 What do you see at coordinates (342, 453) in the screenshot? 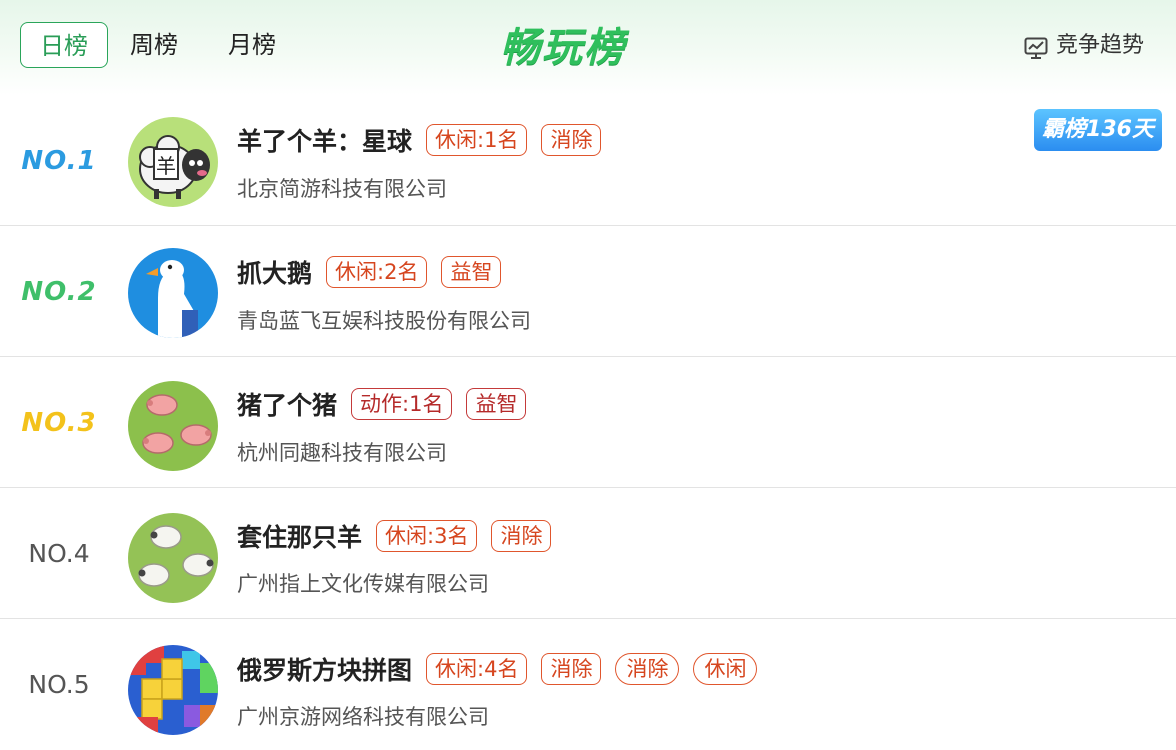
I see `developer-name: 杭州同趣科技有限公司` at bounding box center [342, 453].